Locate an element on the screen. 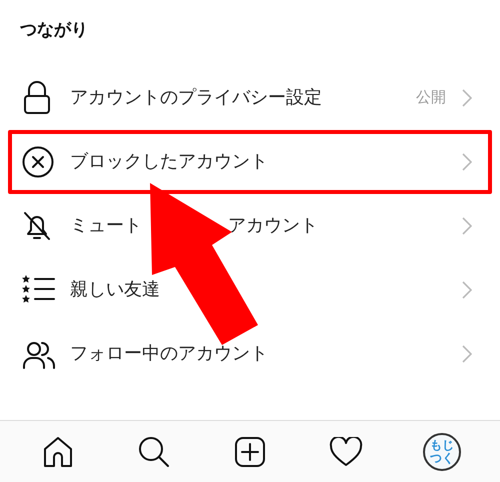 Image resolution: width=500 pixels, height=482 pixels. muted-bell-icon is located at coordinates (37, 226).